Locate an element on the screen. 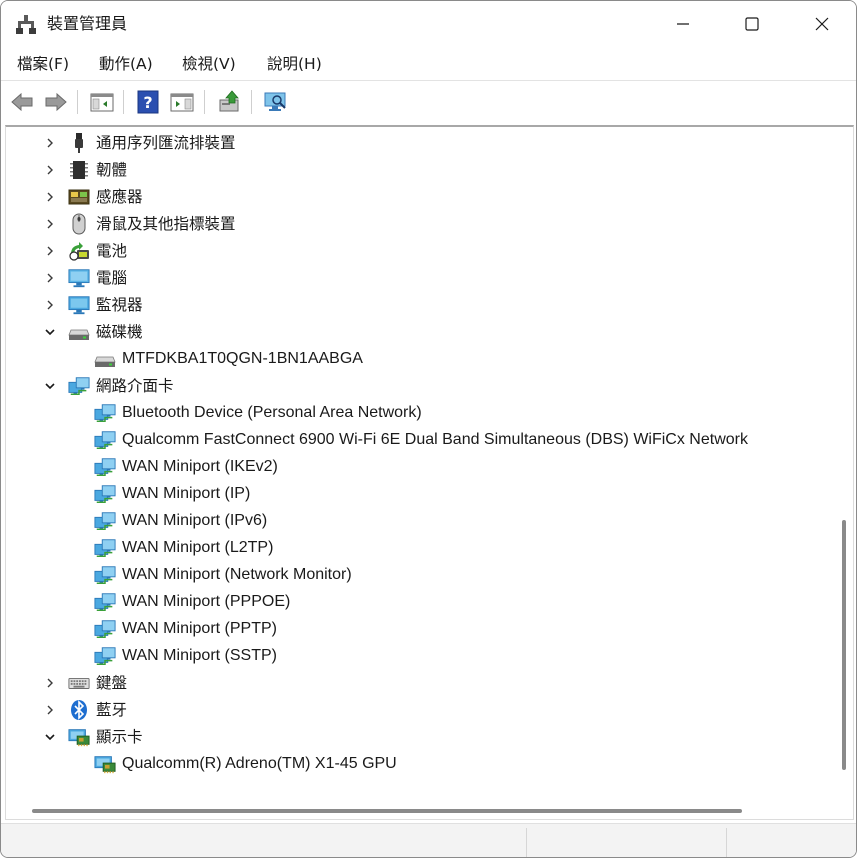 The height and width of the screenshot is (858, 857). computer-icon is located at coordinates (79, 278).